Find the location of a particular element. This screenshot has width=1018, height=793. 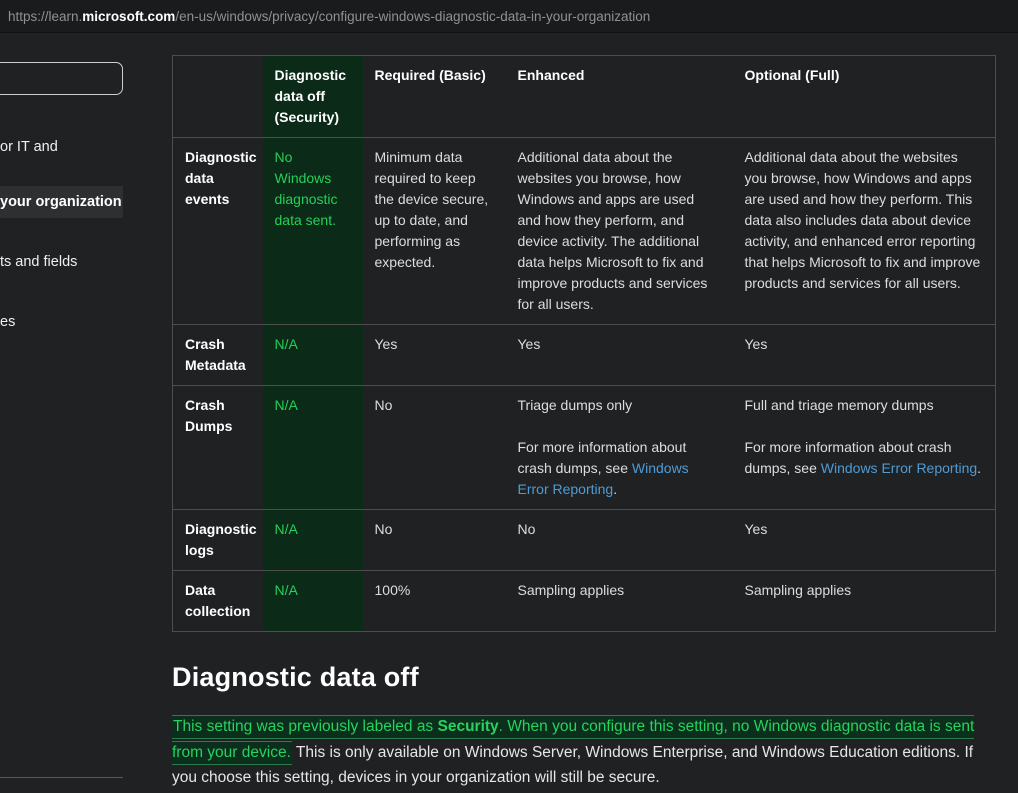

dumps-full-text: Full and triage memory dumps is located at coordinates (839, 405).